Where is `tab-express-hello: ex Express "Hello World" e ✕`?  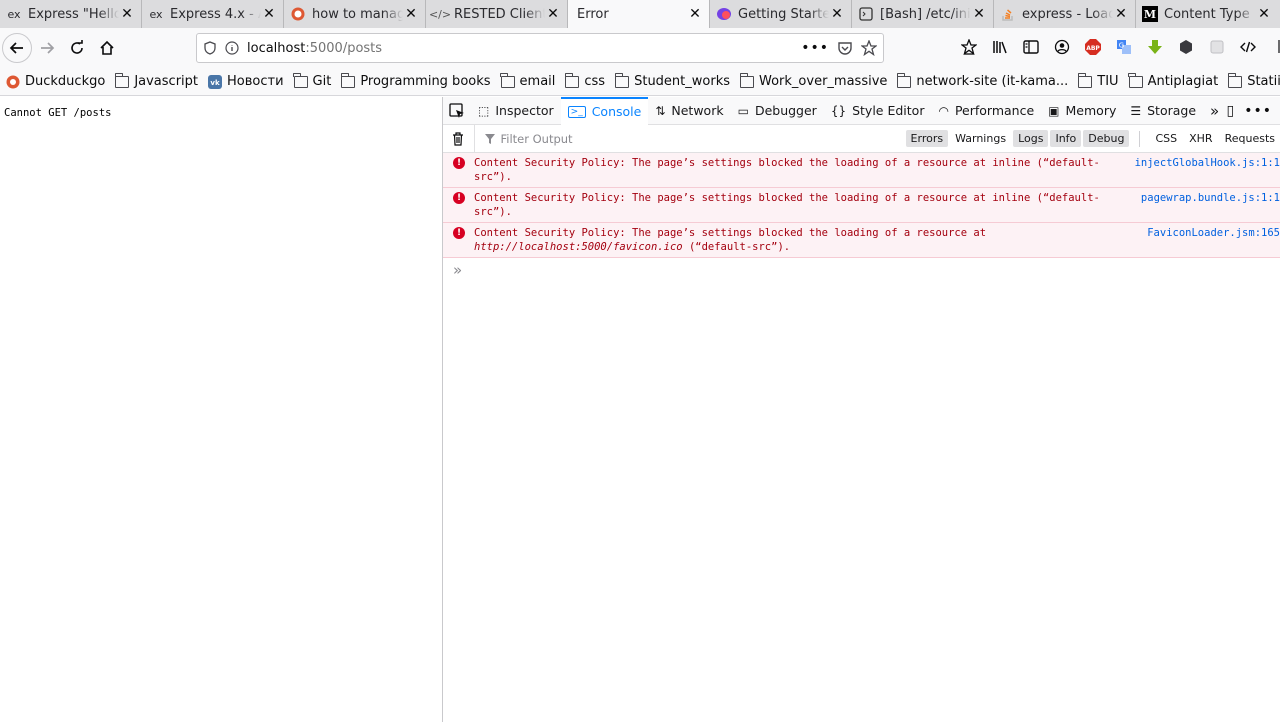 tab-express-hello: ex Express "Hello World" e ✕ is located at coordinates (71, 14).